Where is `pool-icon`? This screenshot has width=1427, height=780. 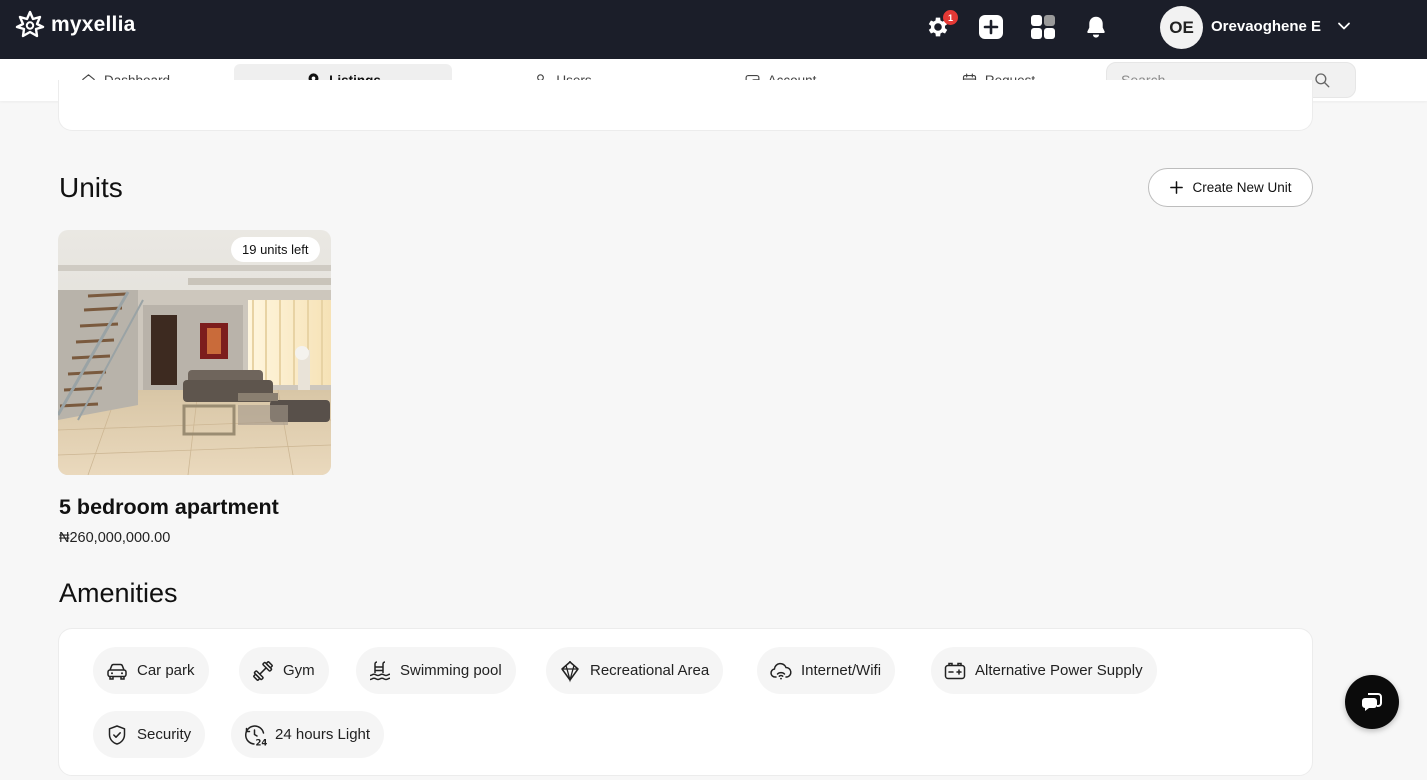 pool-icon is located at coordinates (380, 670).